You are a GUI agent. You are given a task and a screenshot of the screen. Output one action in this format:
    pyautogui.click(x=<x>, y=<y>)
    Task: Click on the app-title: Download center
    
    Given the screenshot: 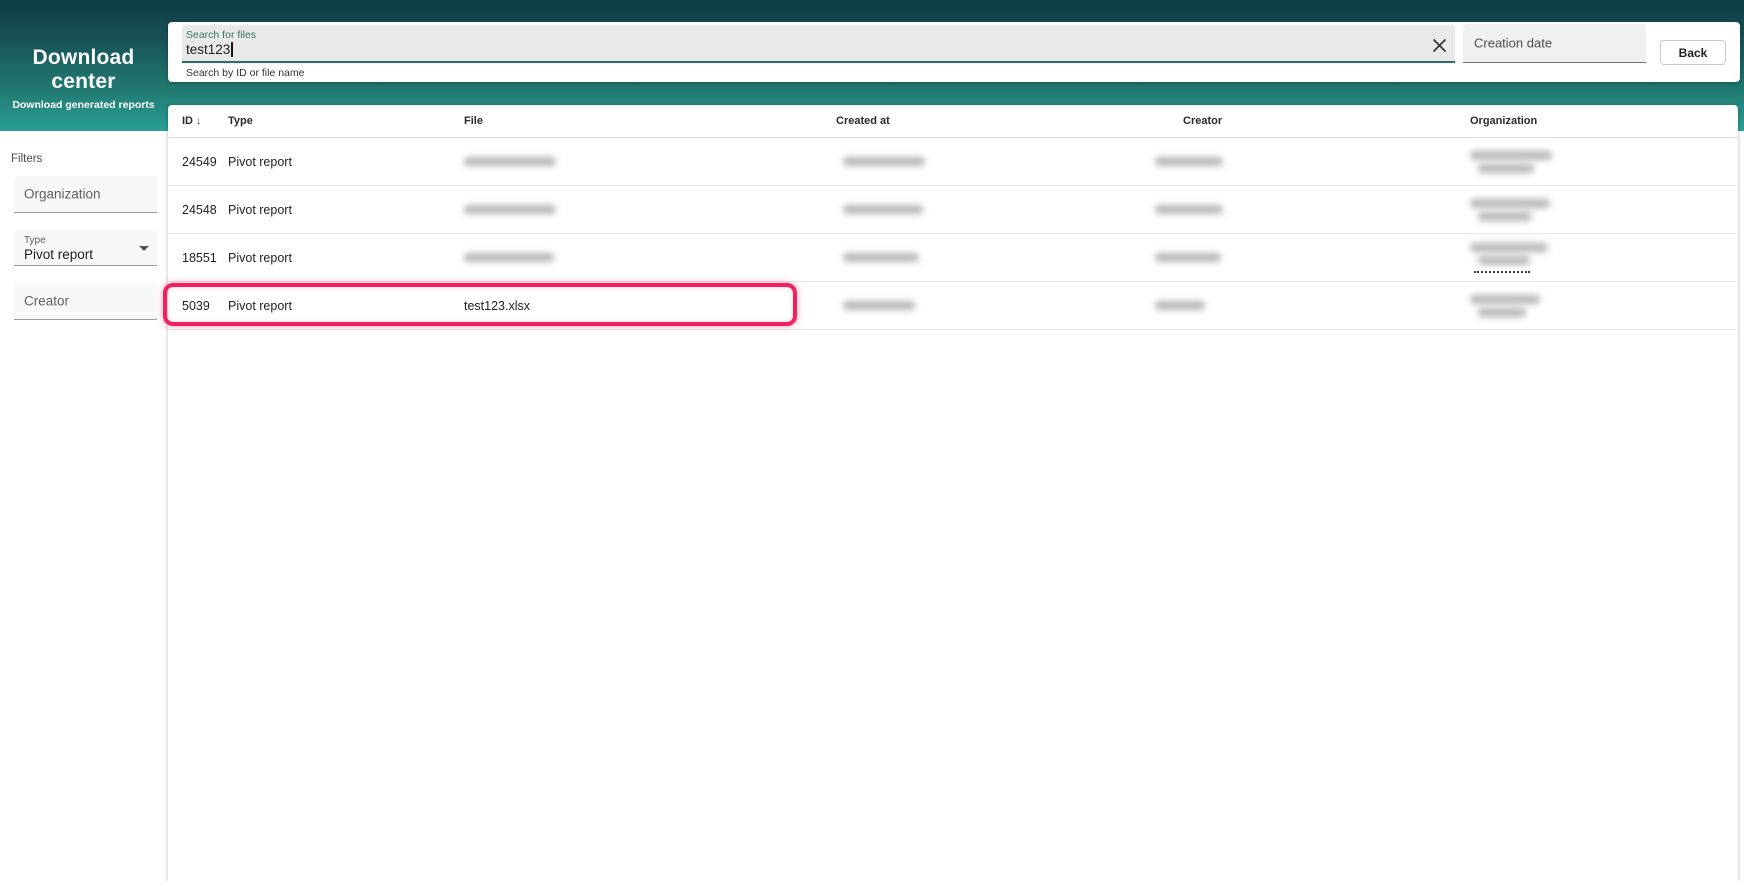 What is the action you would take?
    pyautogui.click(x=83, y=69)
    